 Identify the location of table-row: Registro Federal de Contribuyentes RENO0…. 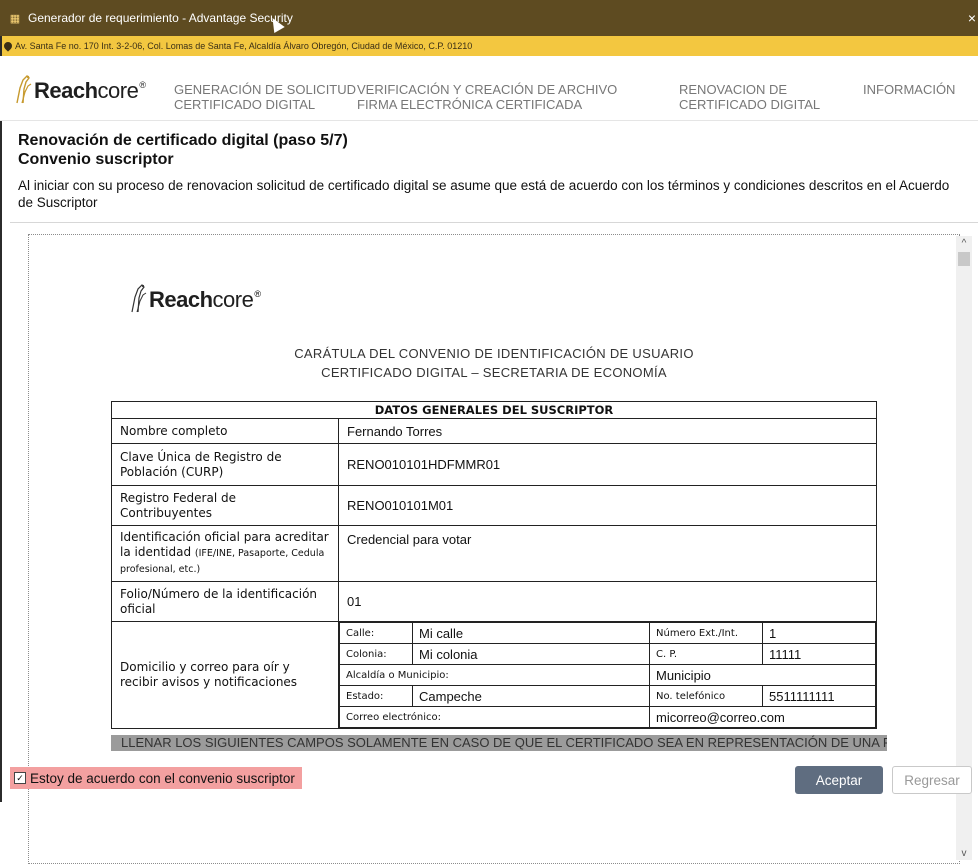
(494, 505).